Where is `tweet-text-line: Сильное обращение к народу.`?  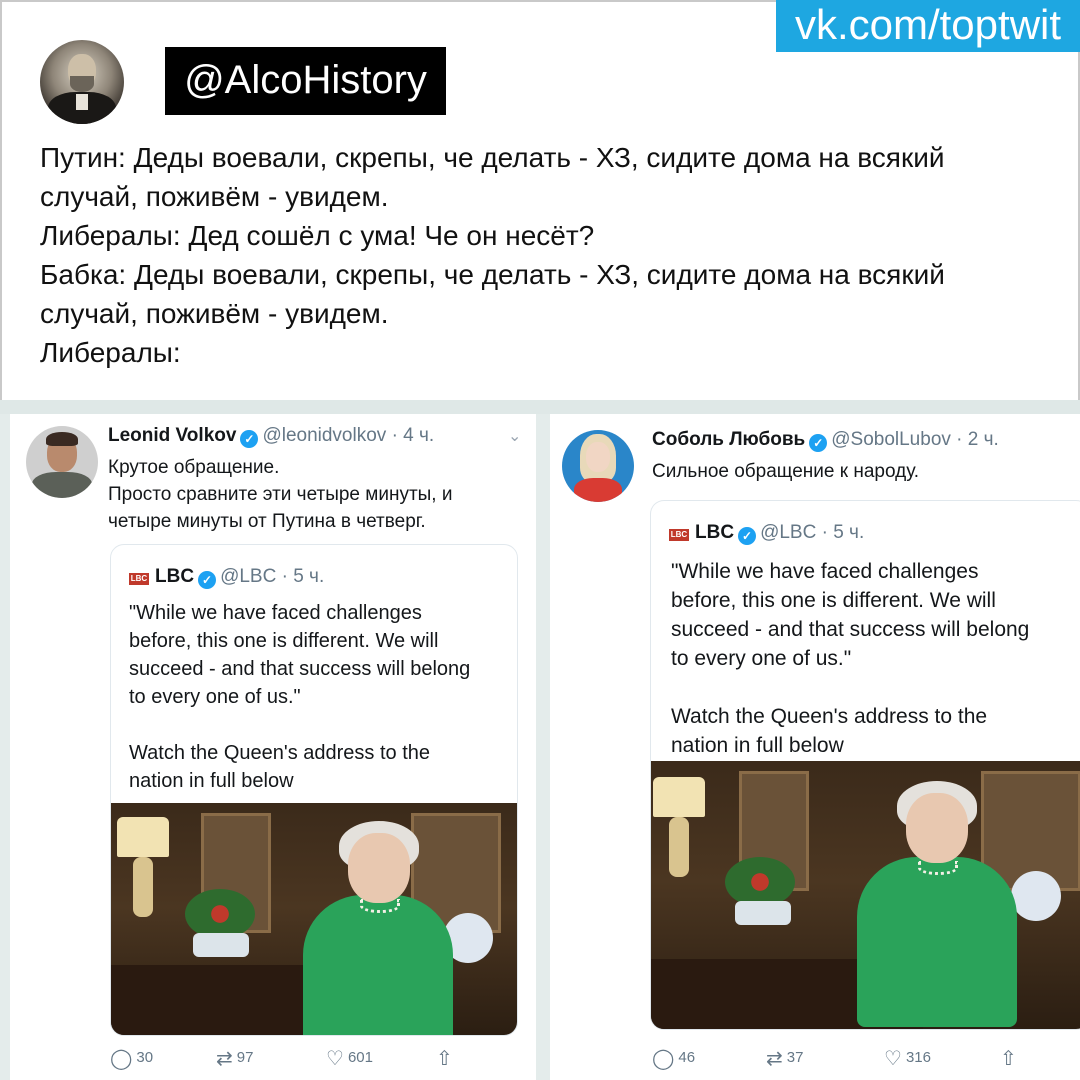
tweet-text-line: Сильное обращение к народу. is located at coordinates (786, 471).